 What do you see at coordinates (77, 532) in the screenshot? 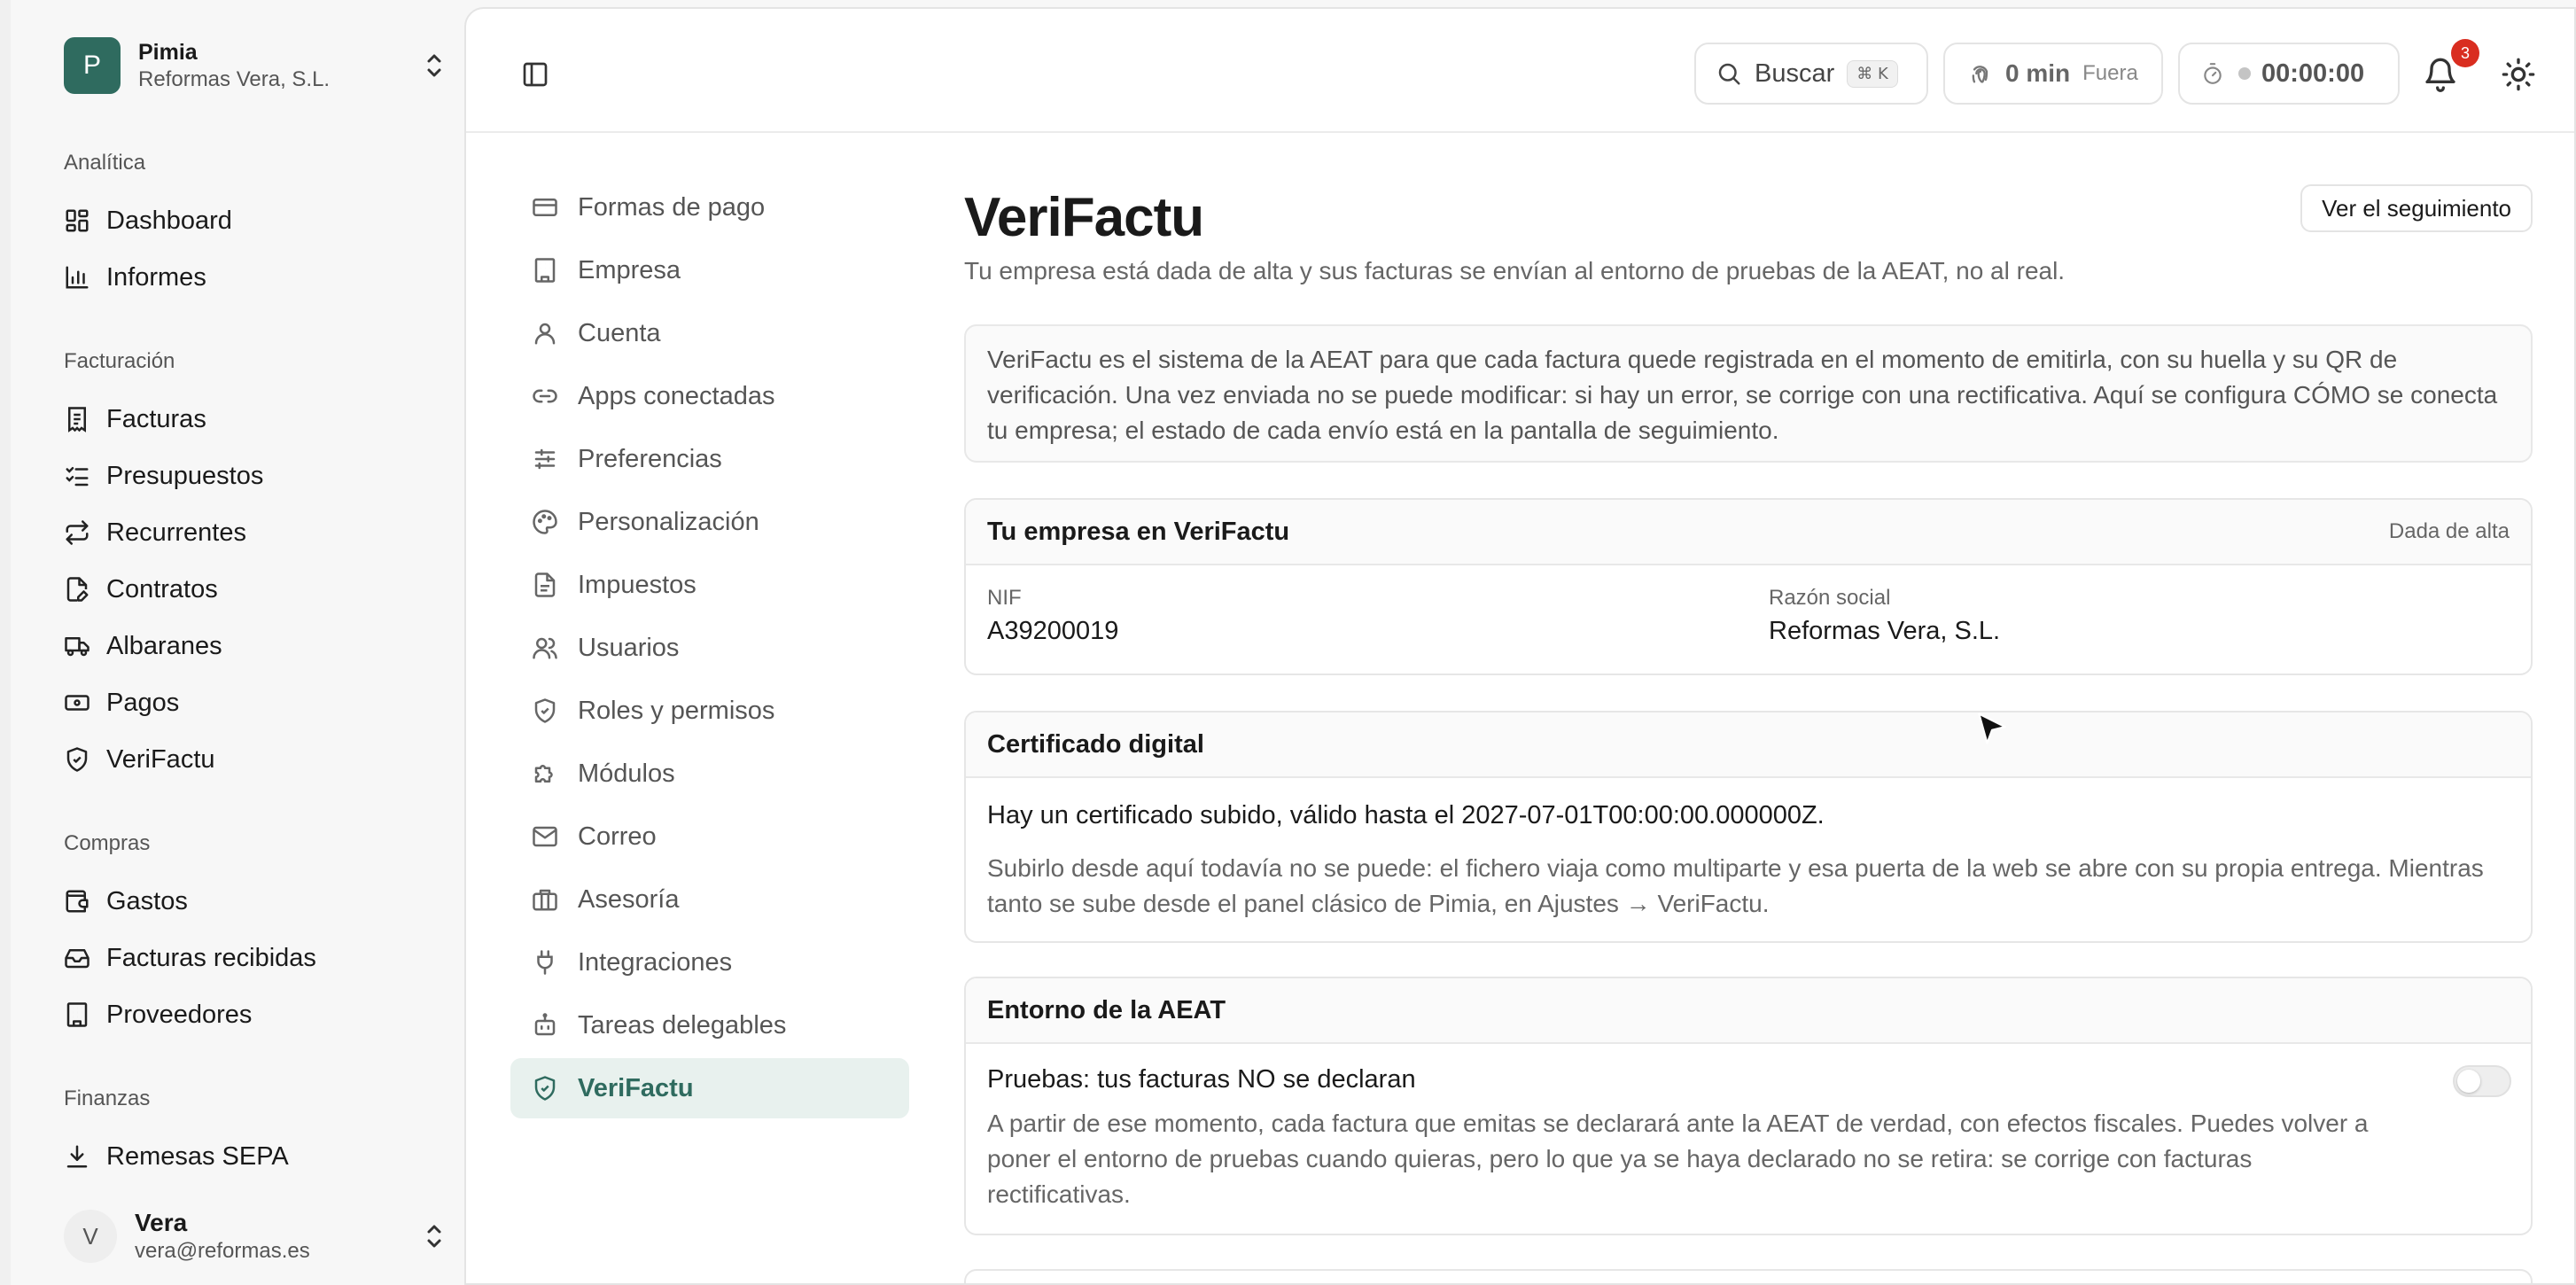
I see `repeat-icon` at bounding box center [77, 532].